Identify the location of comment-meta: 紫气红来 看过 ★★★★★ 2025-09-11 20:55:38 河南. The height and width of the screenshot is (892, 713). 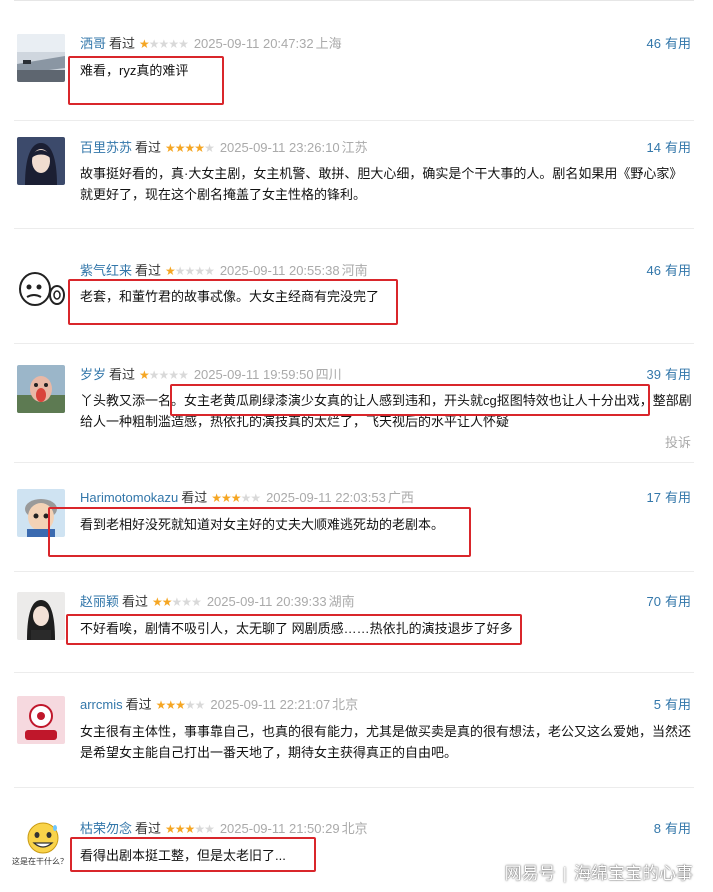
(224, 271).